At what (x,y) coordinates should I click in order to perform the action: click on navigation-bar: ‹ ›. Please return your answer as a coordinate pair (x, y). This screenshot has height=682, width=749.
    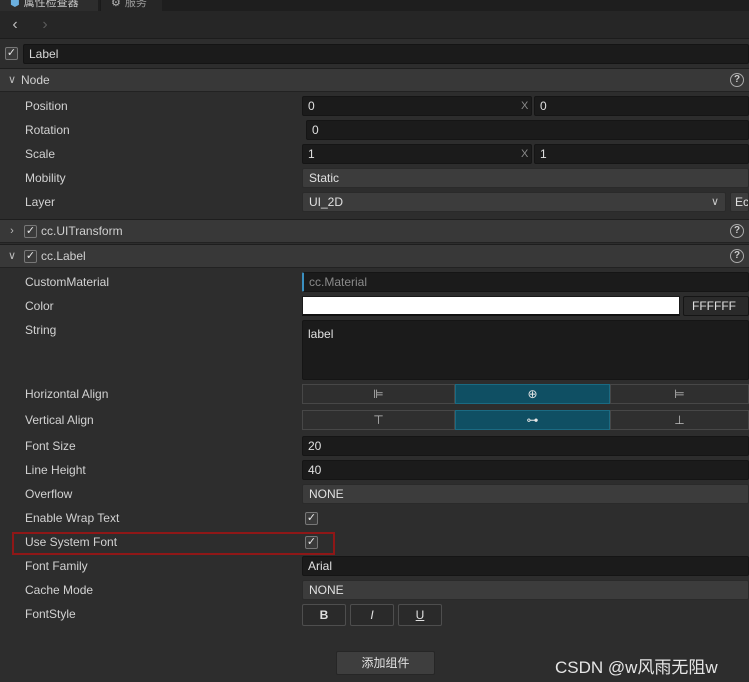
    Looking at the image, I should click on (374, 25).